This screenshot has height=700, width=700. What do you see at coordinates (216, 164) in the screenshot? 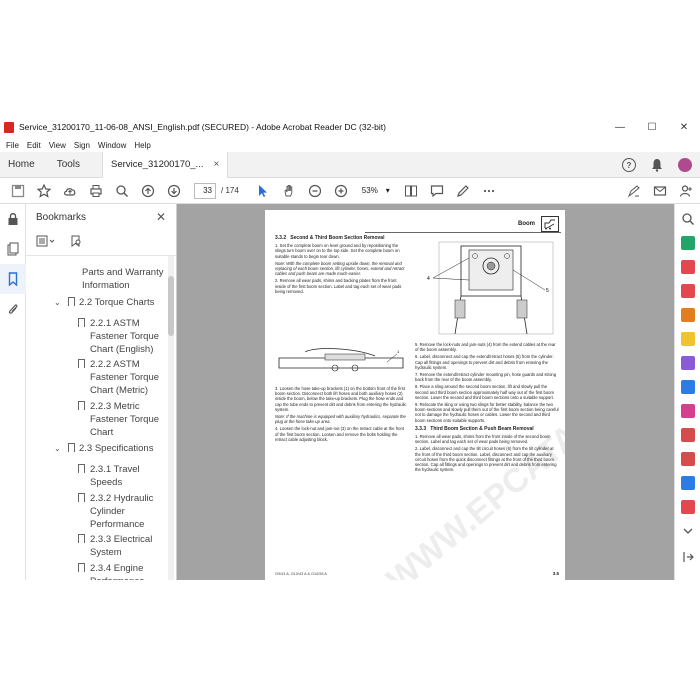
I see `tab-close-button: ×` at bounding box center [216, 164].